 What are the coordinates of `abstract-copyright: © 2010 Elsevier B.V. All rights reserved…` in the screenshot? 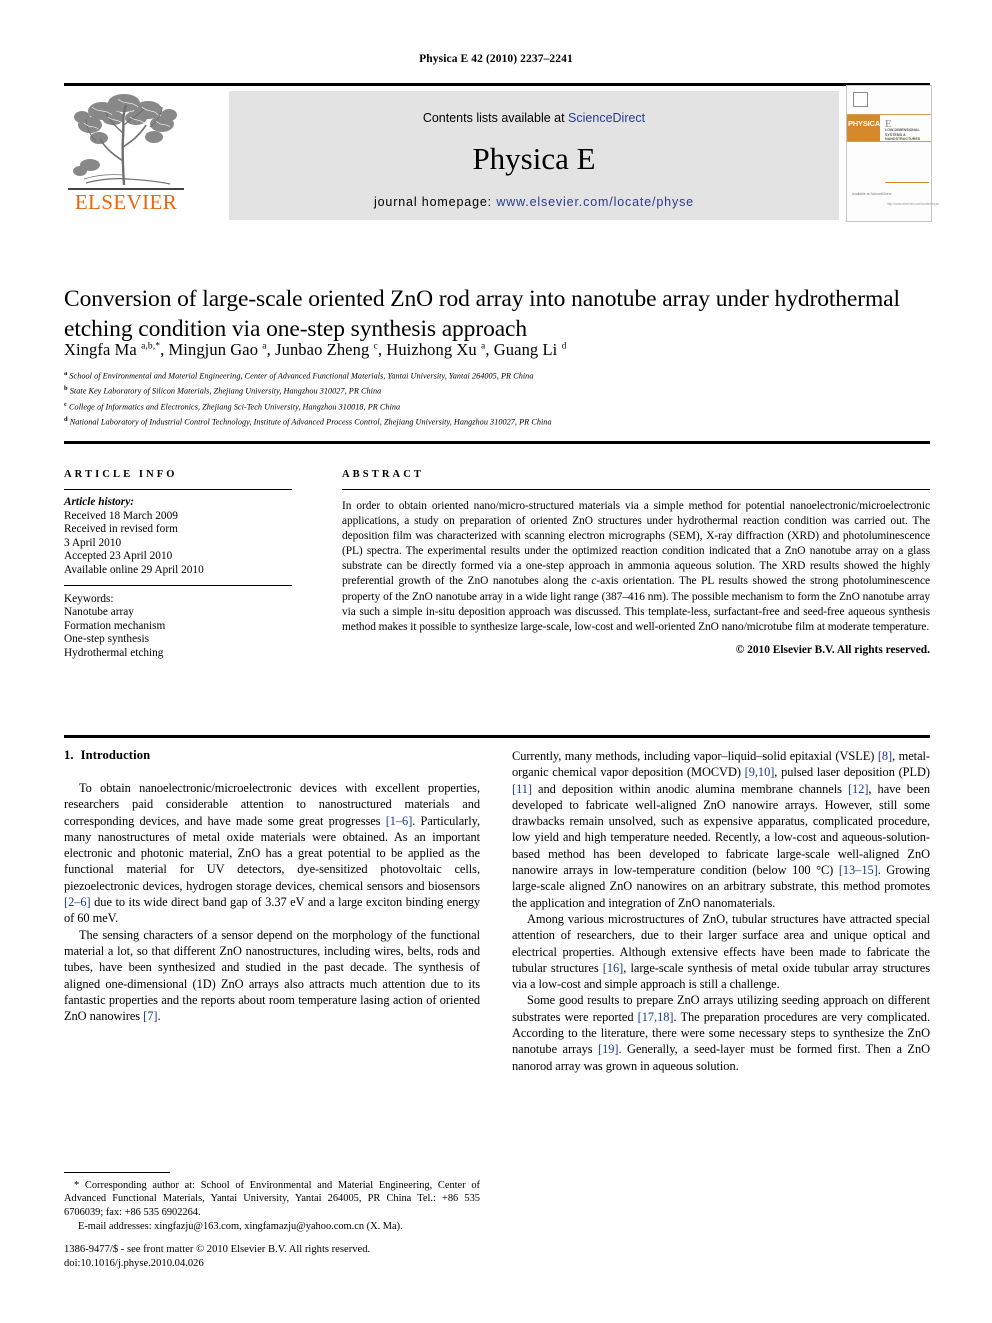 It's located at (832, 649).